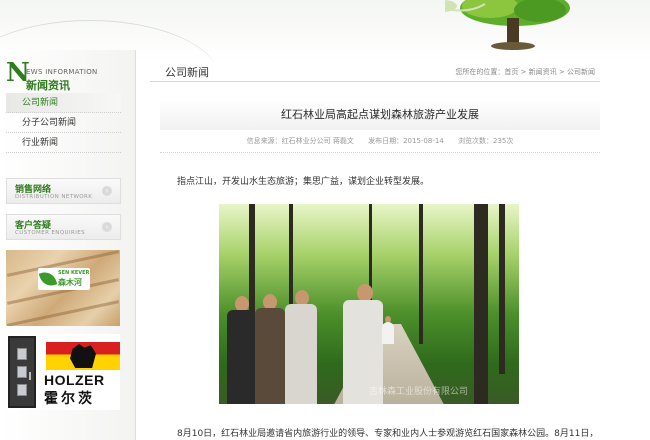 The image size is (650, 440). Describe the element at coordinates (187, 72) in the screenshot. I see `page-title: 公司新闻` at that location.